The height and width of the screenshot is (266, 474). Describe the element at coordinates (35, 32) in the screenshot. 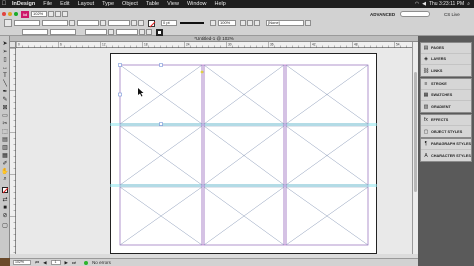

I see `y-position-field` at that location.